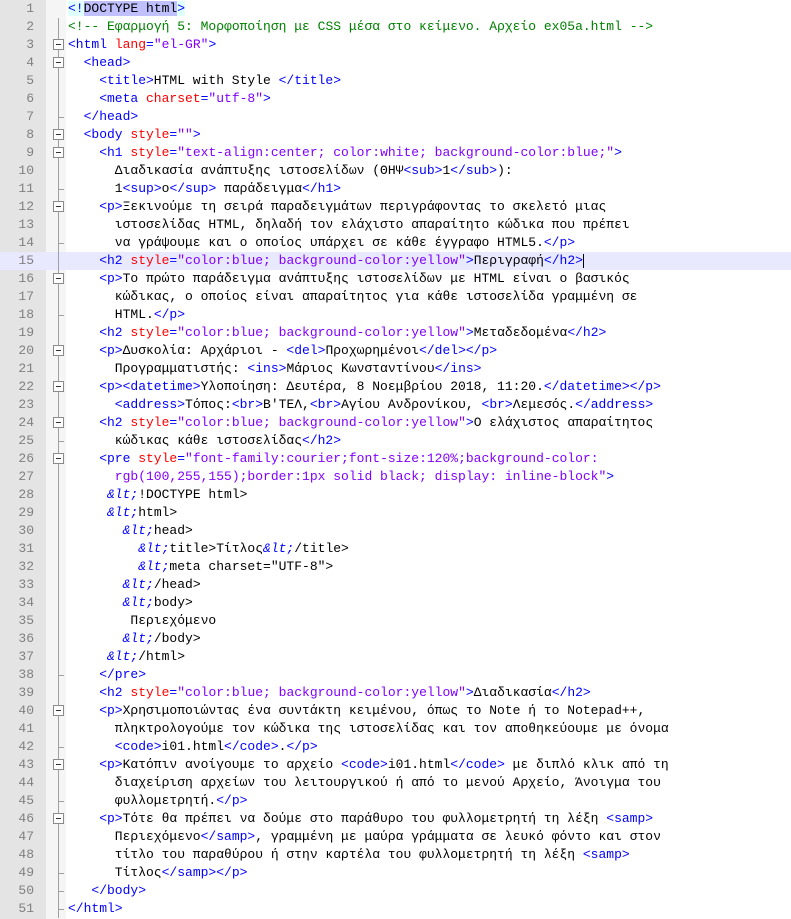  What do you see at coordinates (321, 548) in the screenshot?
I see `token-txt: /title>` at bounding box center [321, 548].